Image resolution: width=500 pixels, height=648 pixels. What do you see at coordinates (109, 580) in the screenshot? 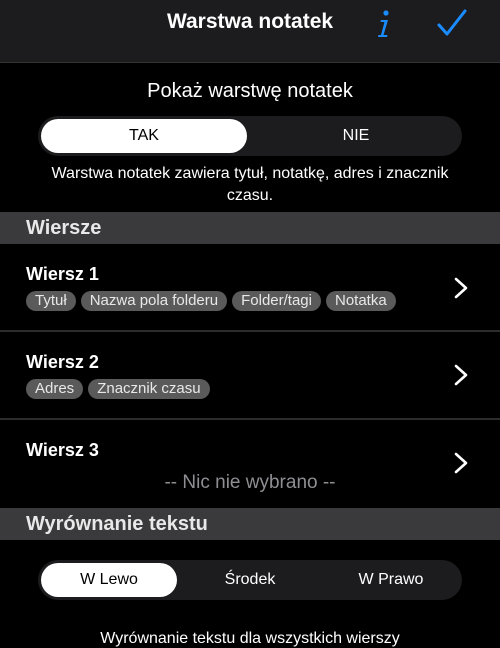
I see `align-left-option: W Lewo` at bounding box center [109, 580].